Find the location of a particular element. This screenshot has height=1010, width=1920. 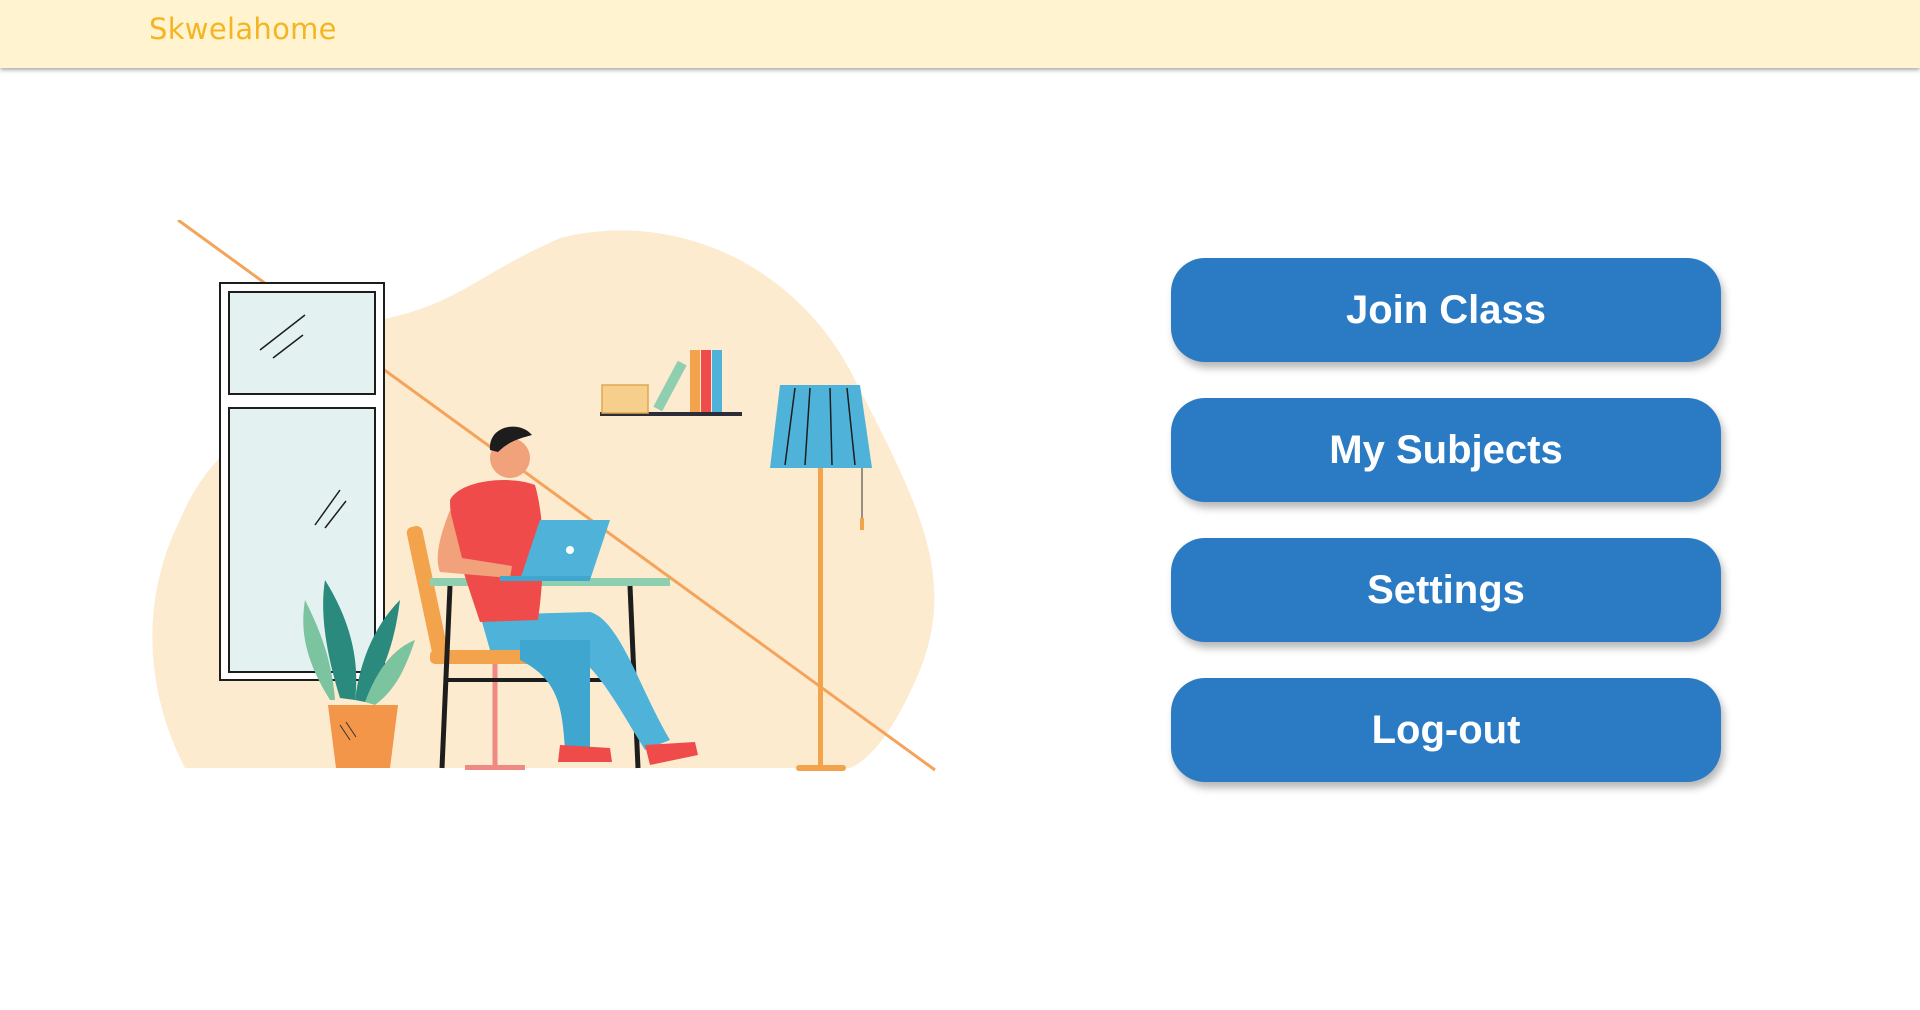

settings-button: Settings is located at coordinates (1446, 590).